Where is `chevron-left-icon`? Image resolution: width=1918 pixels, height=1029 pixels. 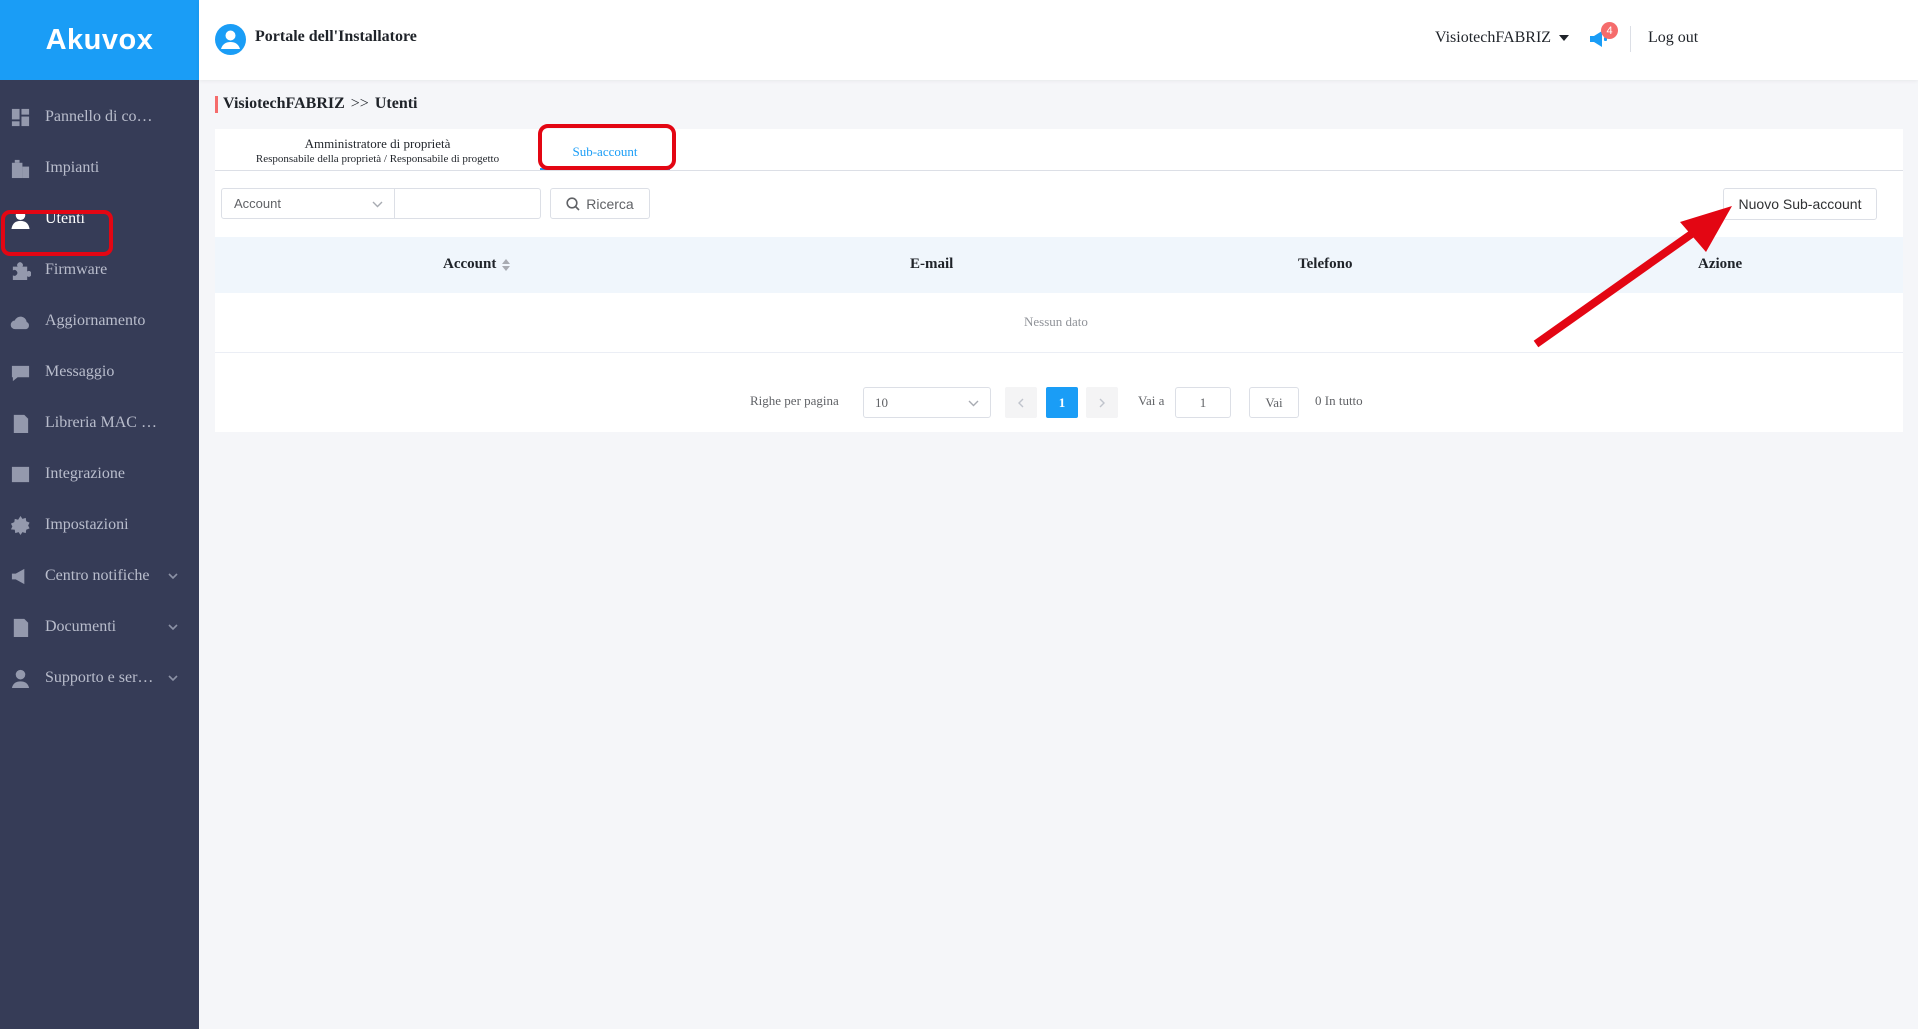 chevron-left-icon is located at coordinates (1021, 402).